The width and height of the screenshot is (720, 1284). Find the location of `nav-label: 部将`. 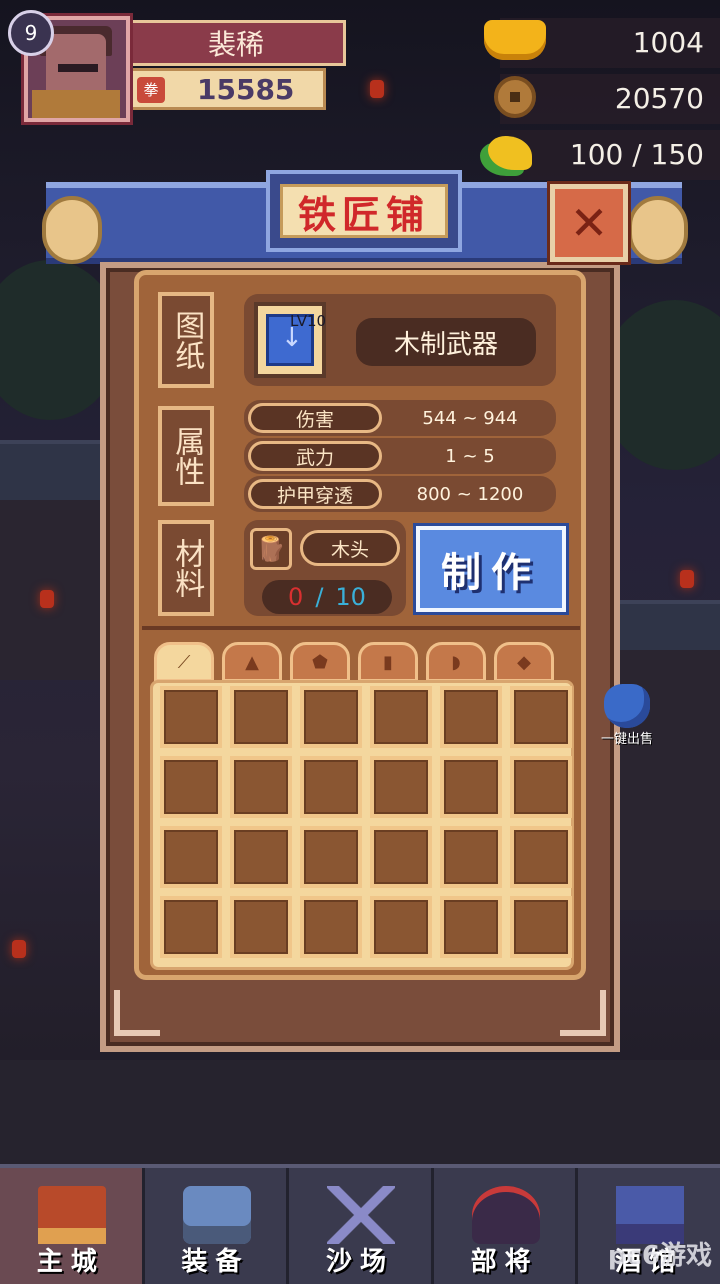

nav-label: 部将 is located at coordinates (504, 1262).